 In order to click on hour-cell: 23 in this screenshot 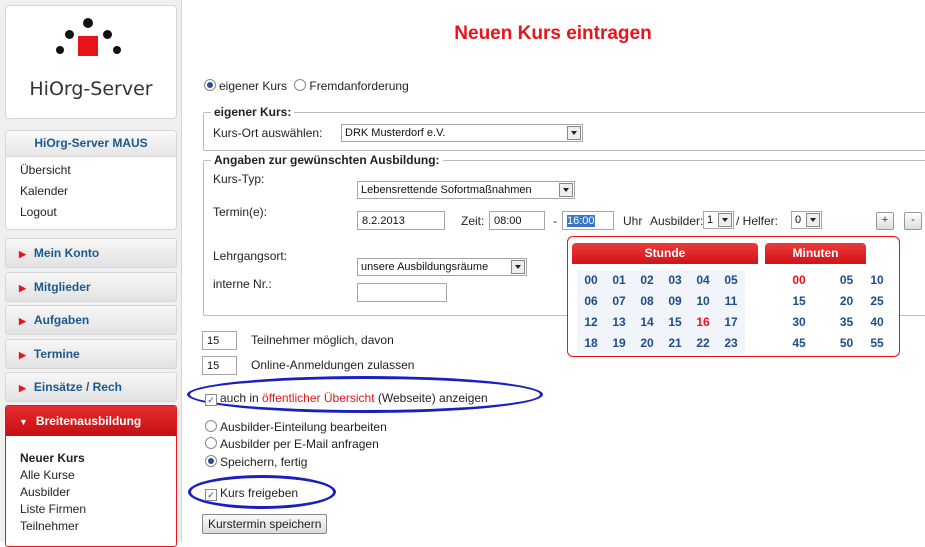, I will do `click(731, 343)`.